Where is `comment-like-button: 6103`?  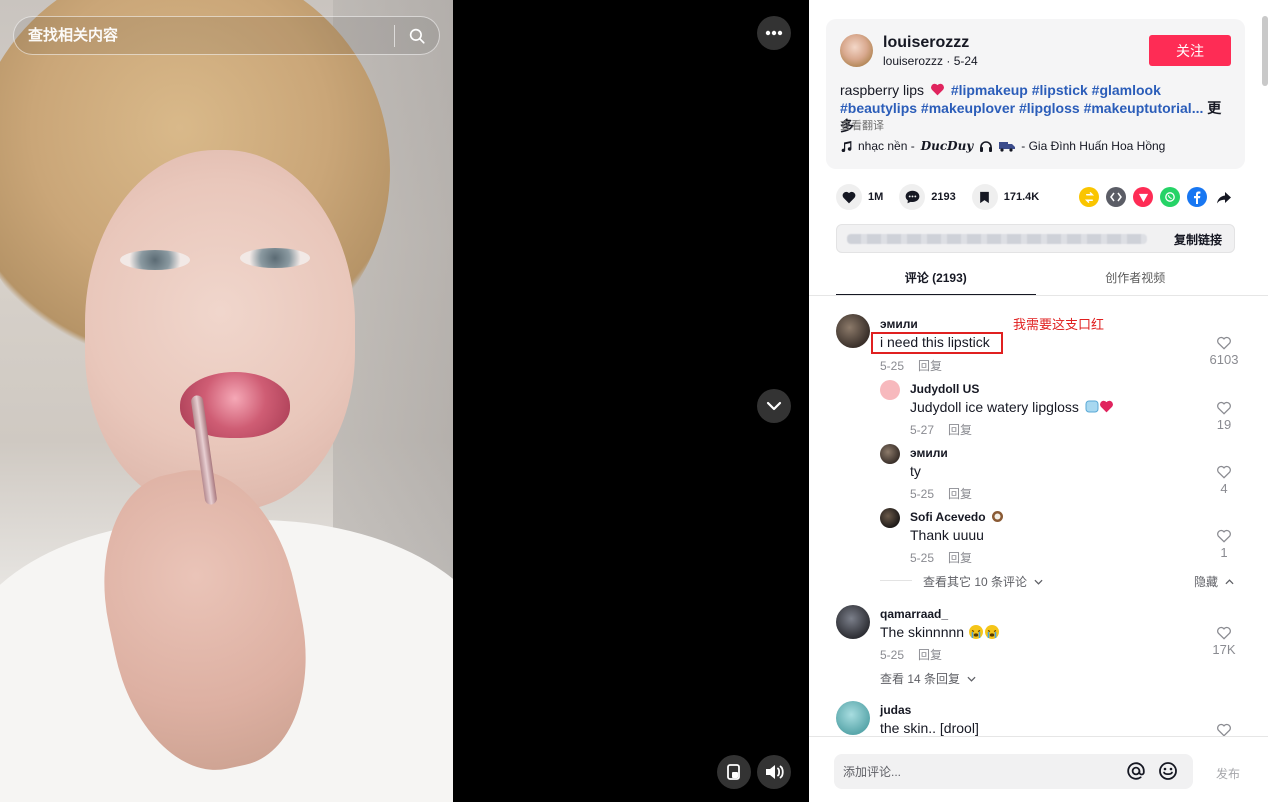 comment-like-button: 6103 is located at coordinates (1224, 351).